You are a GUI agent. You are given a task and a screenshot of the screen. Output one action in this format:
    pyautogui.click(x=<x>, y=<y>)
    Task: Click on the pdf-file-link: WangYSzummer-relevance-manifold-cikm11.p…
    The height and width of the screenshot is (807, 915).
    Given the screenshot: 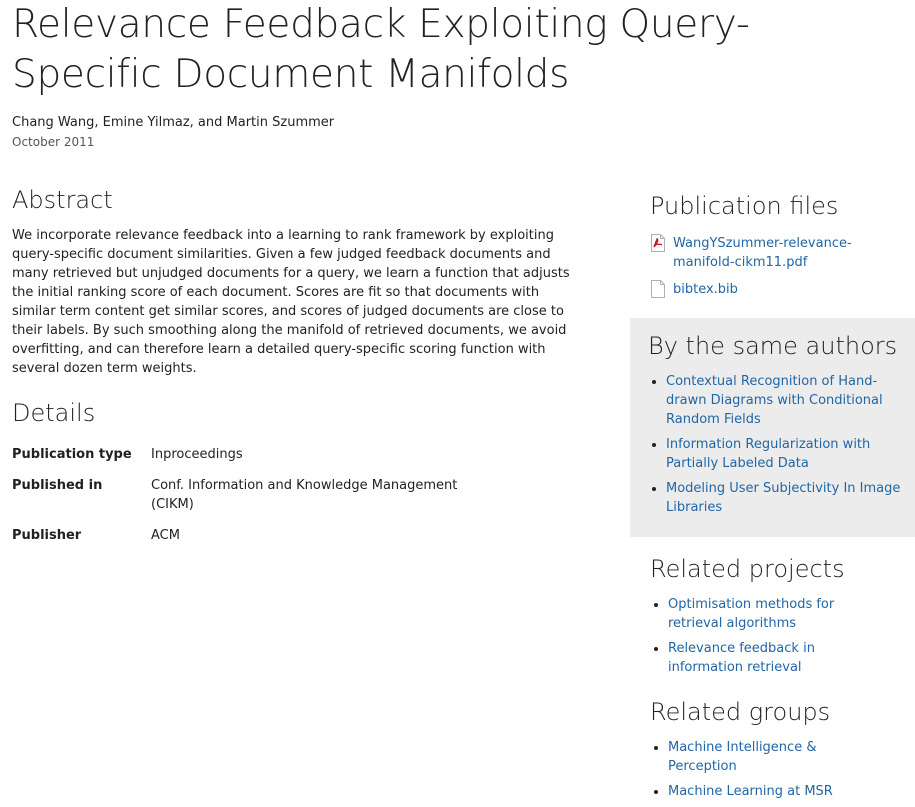 What is the action you would take?
    pyautogui.click(x=773, y=253)
    